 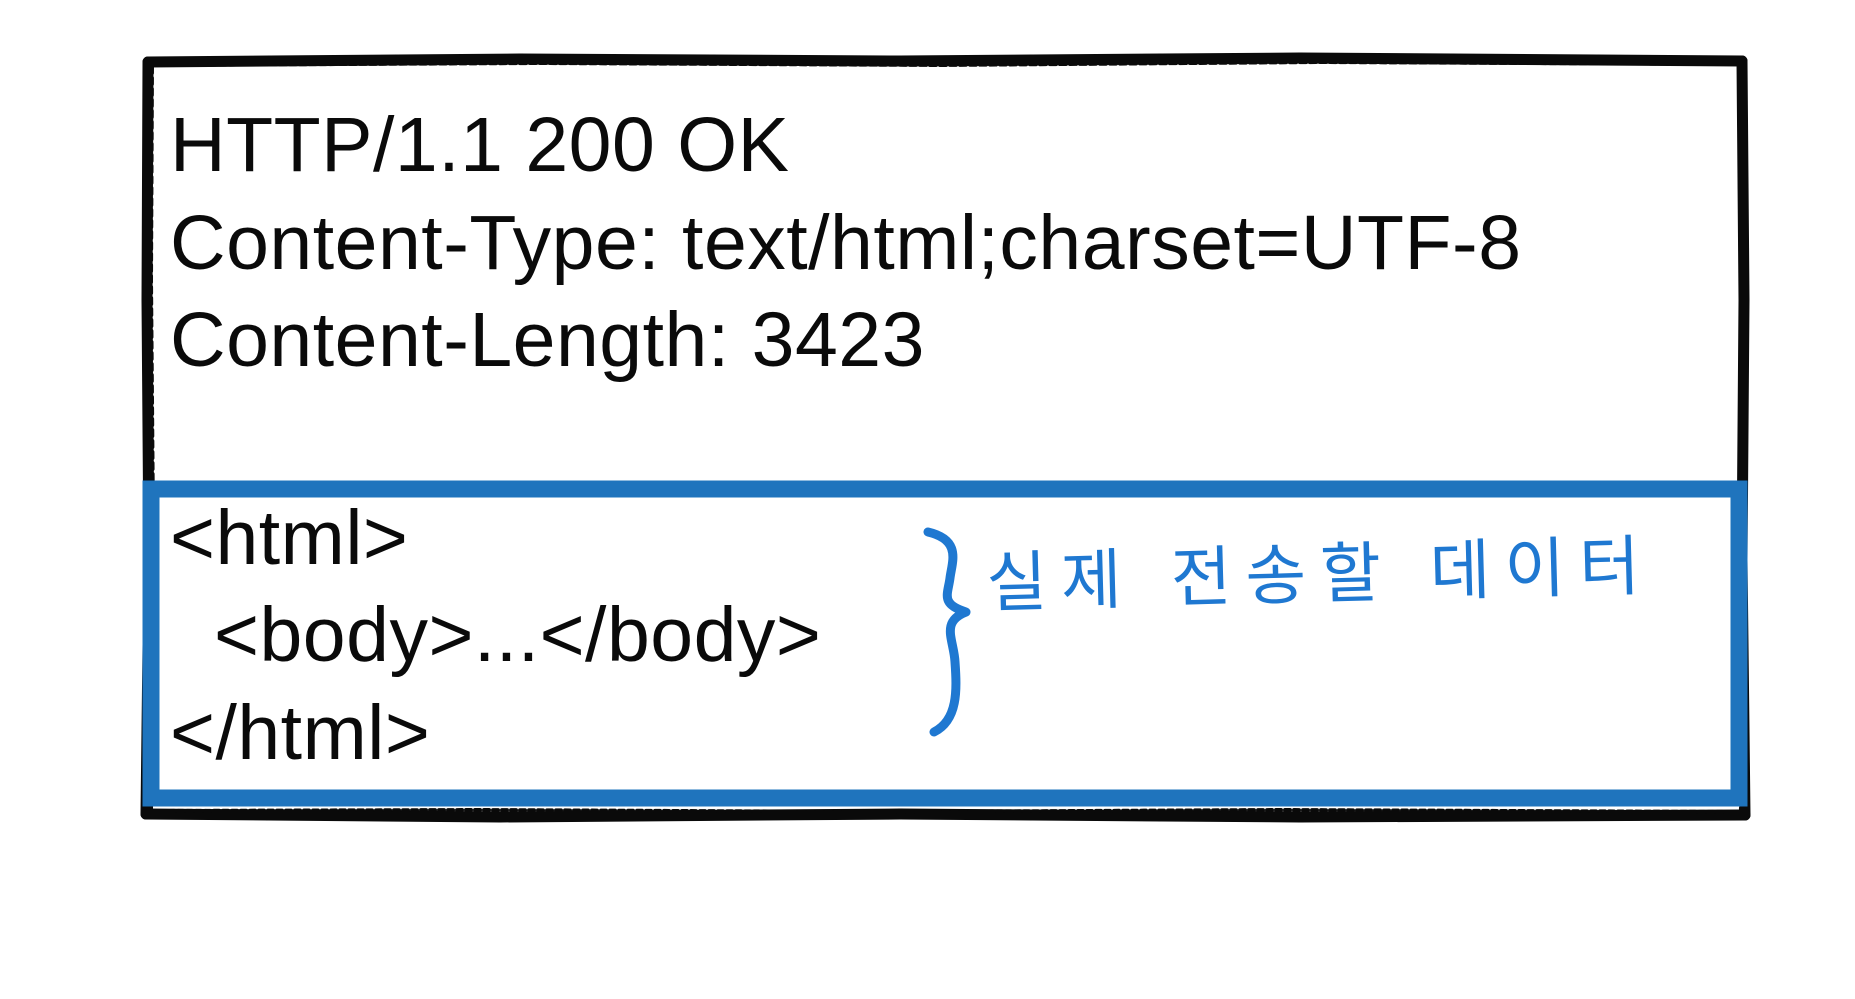 I want to click on content-length-header: Content-Length: 3423, so click(x=547, y=340).